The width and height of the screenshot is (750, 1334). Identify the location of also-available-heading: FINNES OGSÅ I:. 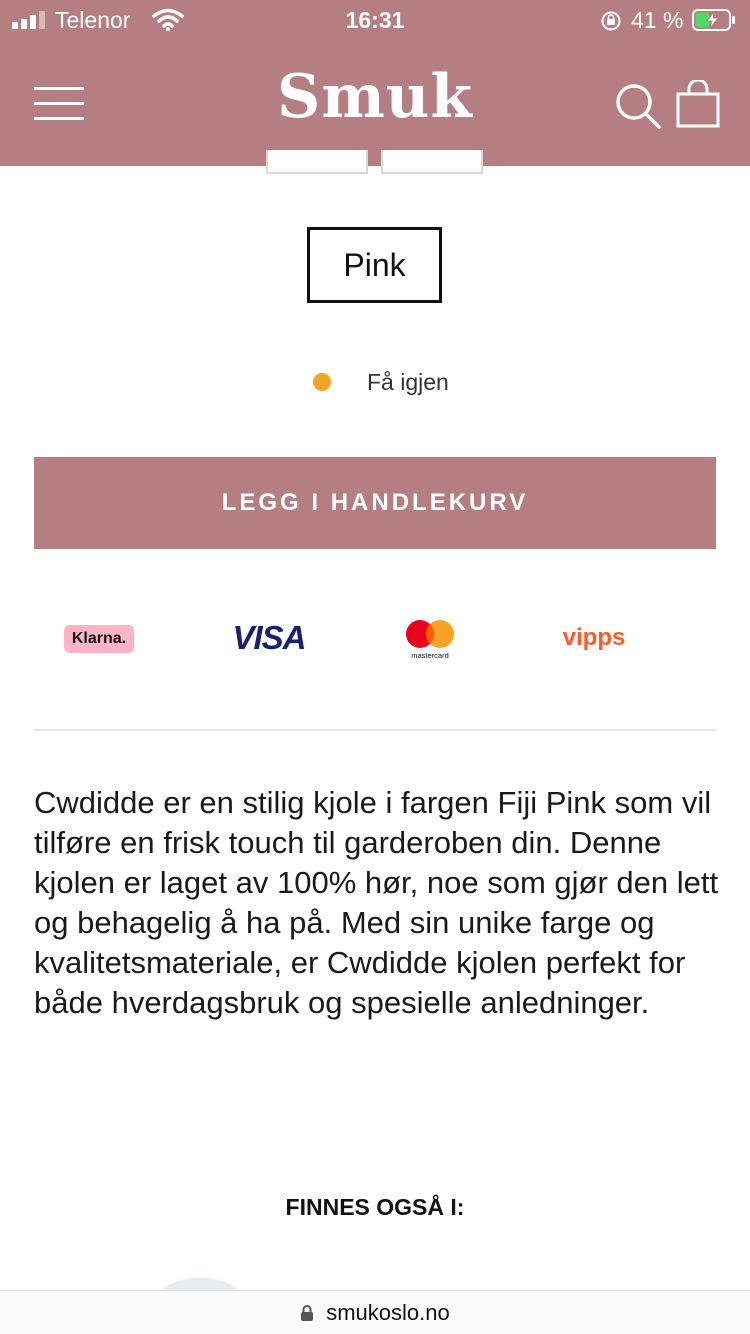
(375, 1207).